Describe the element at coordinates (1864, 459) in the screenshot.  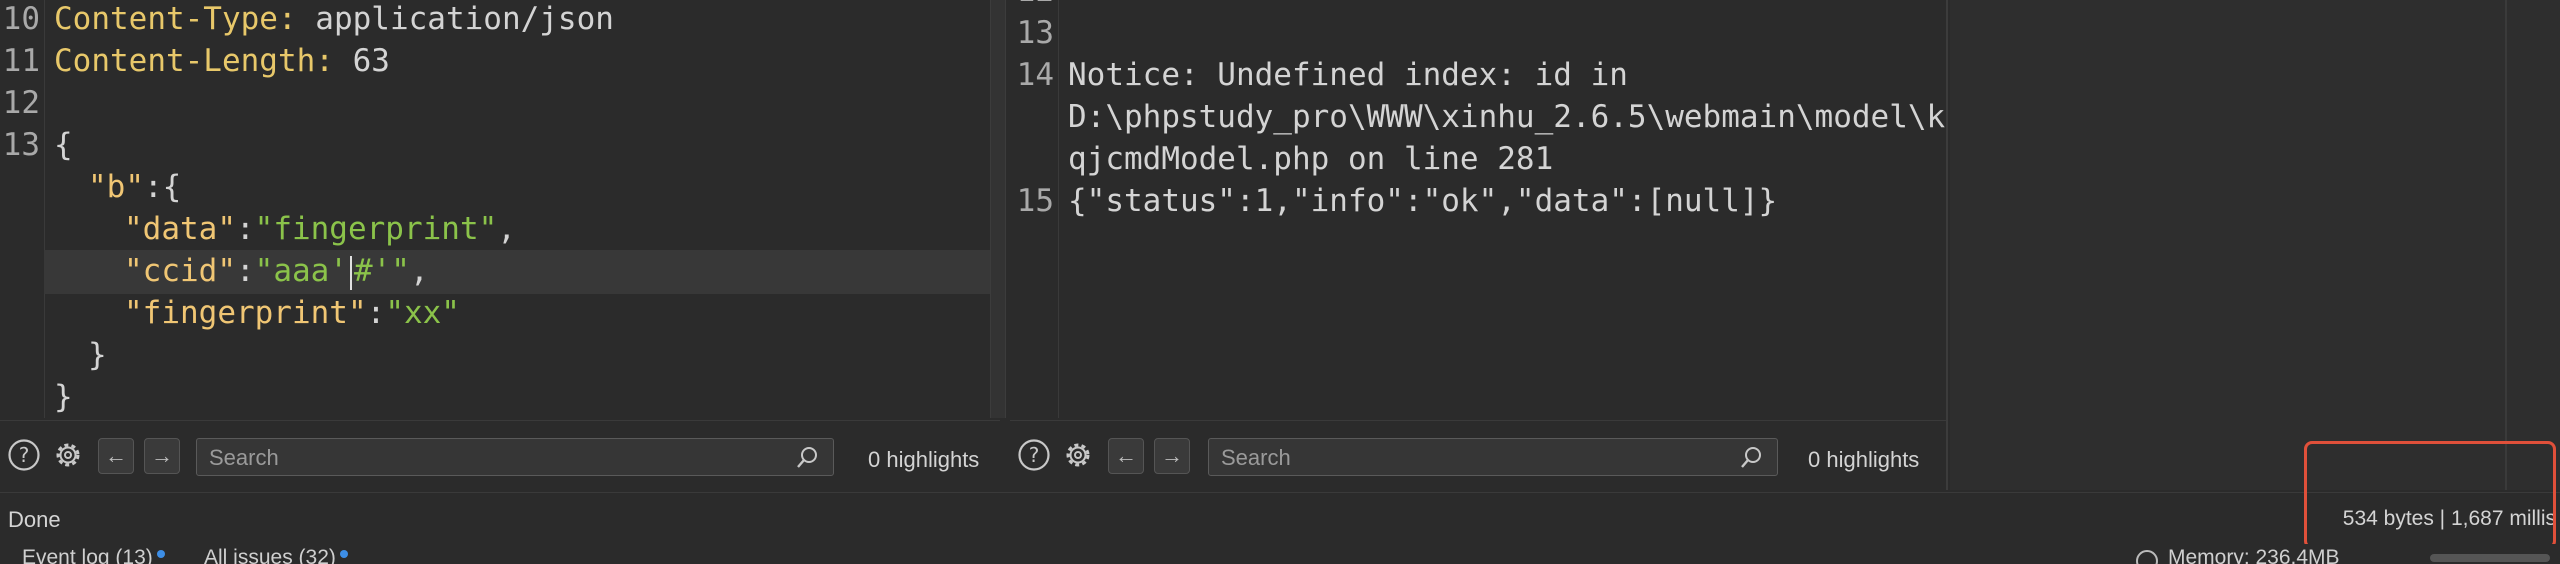
I see `response-highlights-count: 0 highlights` at that location.